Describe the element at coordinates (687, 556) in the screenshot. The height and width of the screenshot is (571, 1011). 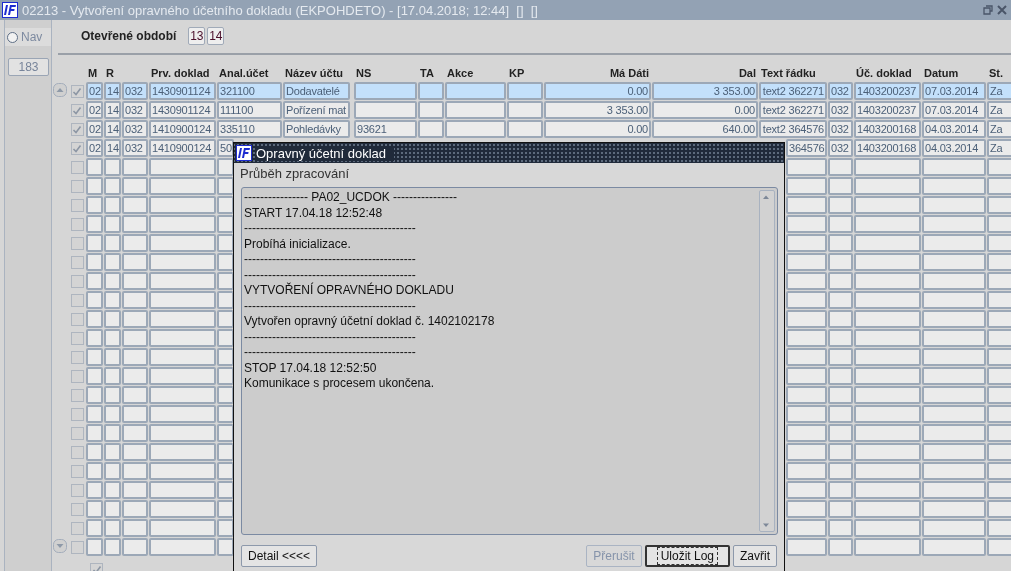
I see `dialog-button: Uložit Log` at that location.